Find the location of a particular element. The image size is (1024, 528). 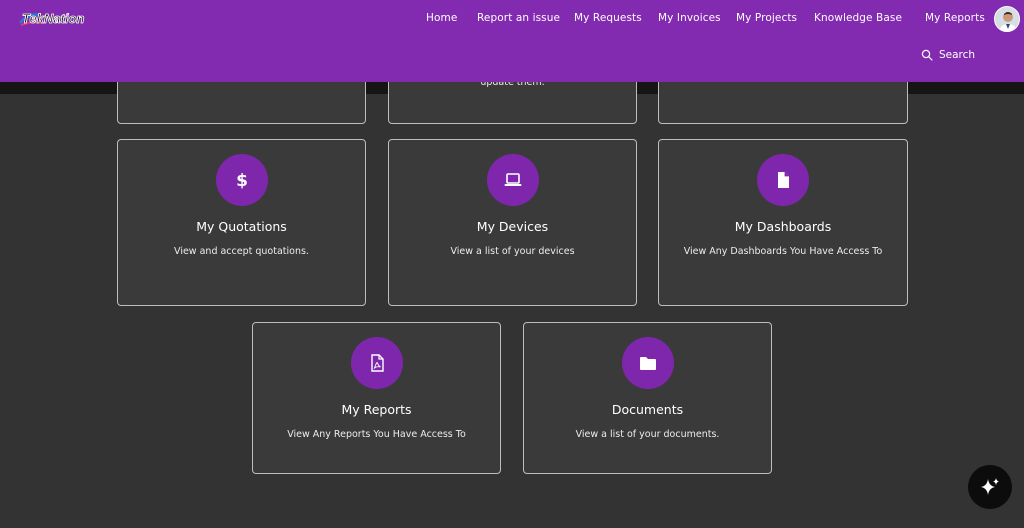

card-title: My Quotations is located at coordinates (241, 226).